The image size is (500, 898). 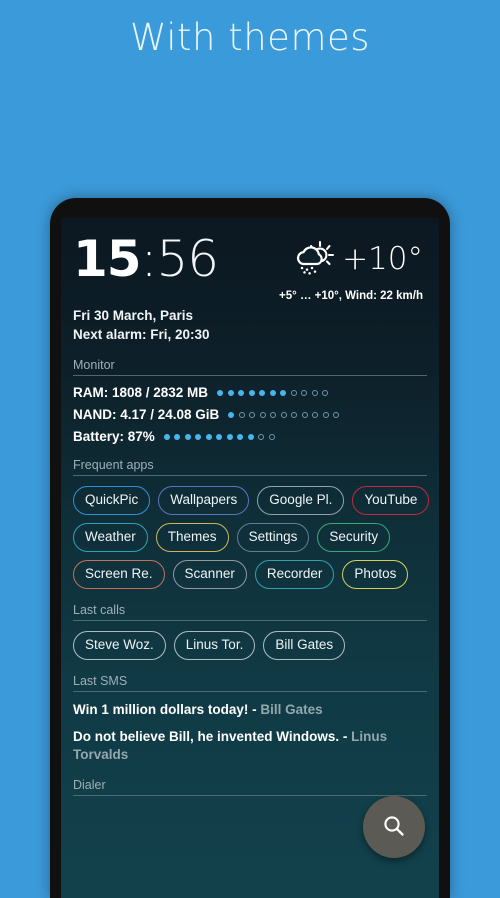 I want to click on clock-time: 15:56, so click(x=146, y=259).